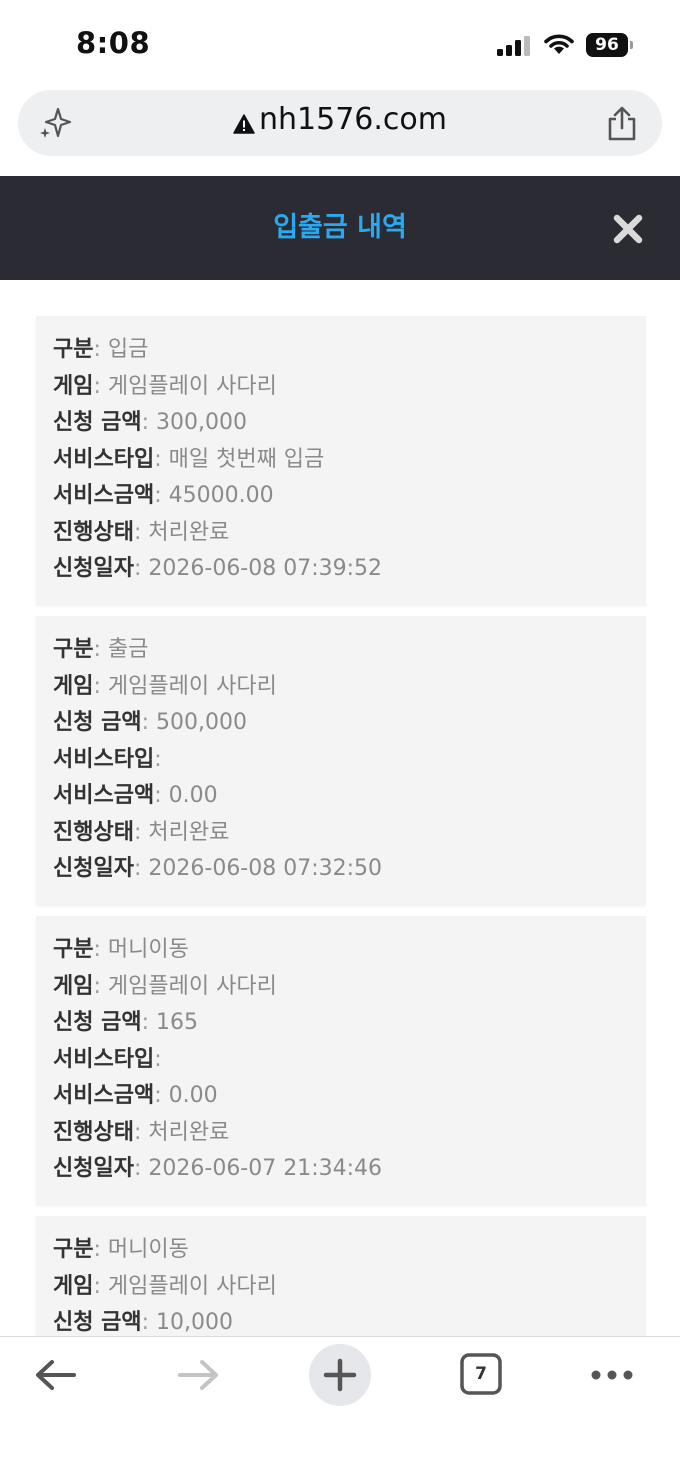 The height and width of the screenshot is (1473, 680). Describe the element at coordinates (513, 46) in the screenshot. I see `cellular-signal-icon` at that location.